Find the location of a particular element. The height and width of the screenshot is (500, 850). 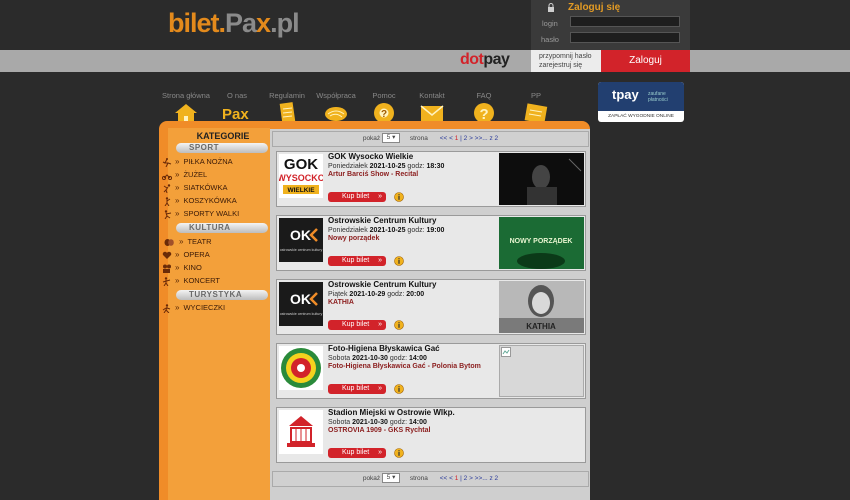

event-poster-image: KATHIA is located at coordinates (541, 307).